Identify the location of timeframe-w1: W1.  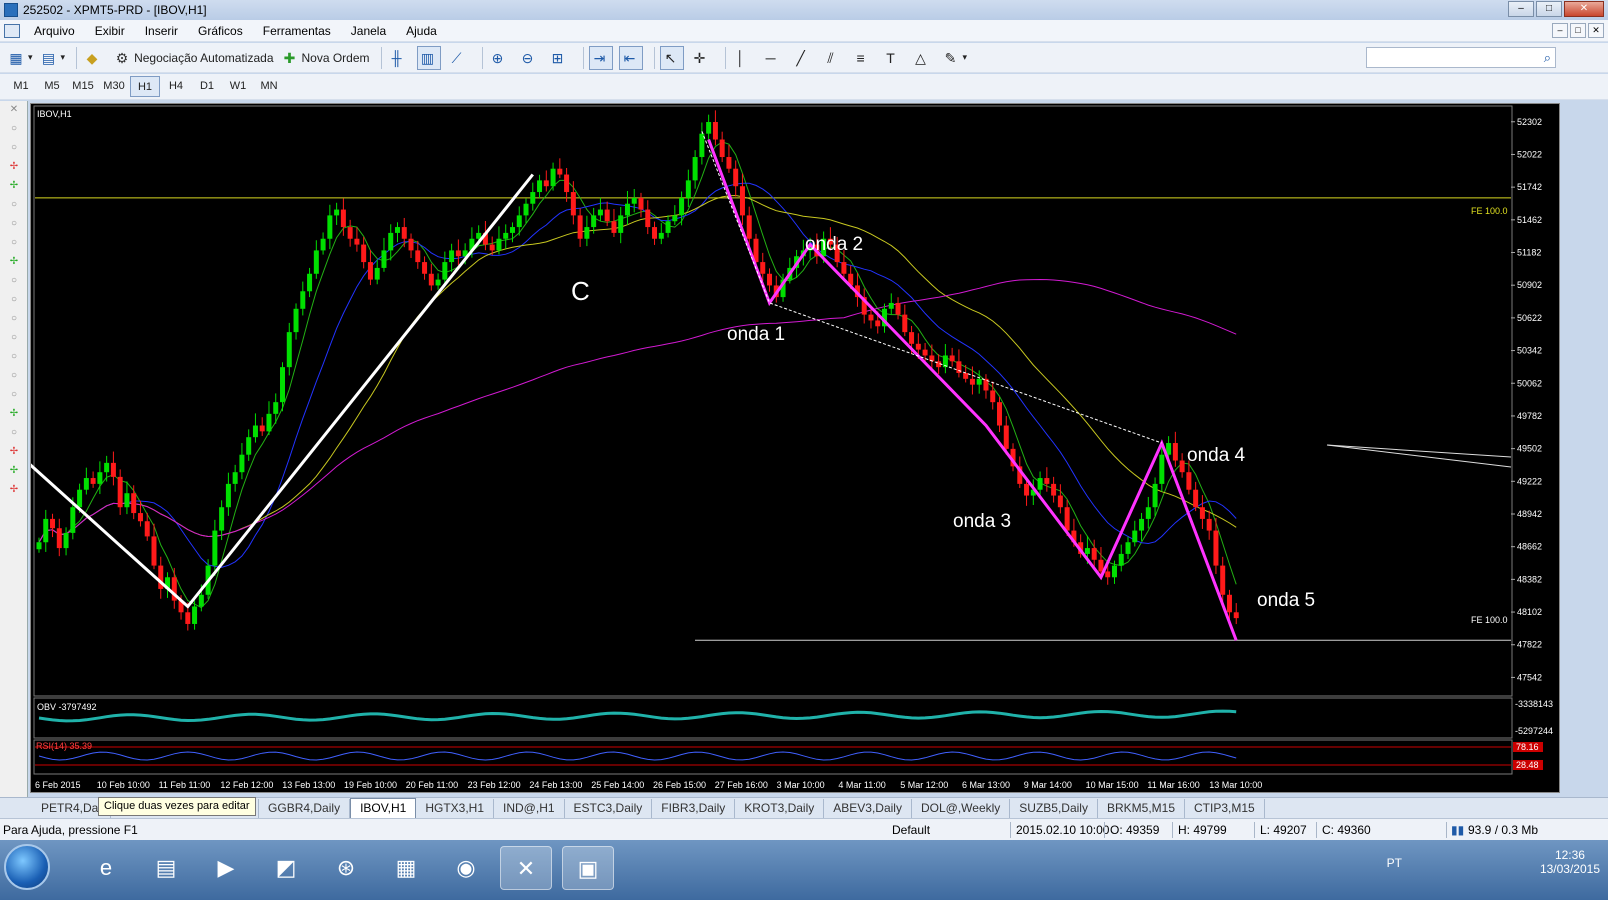
(238, 86).